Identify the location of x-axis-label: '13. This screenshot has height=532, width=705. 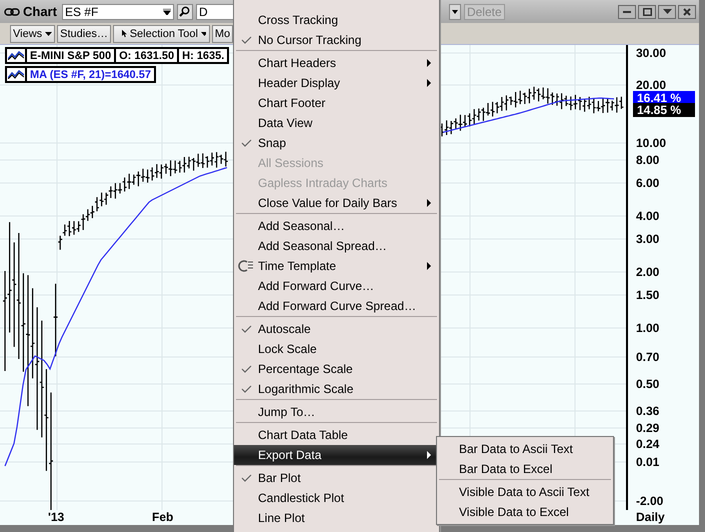
(56, 517).